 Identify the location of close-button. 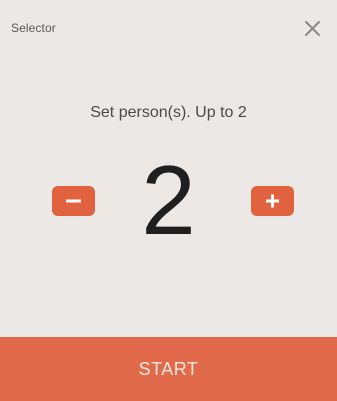
(313, 28).